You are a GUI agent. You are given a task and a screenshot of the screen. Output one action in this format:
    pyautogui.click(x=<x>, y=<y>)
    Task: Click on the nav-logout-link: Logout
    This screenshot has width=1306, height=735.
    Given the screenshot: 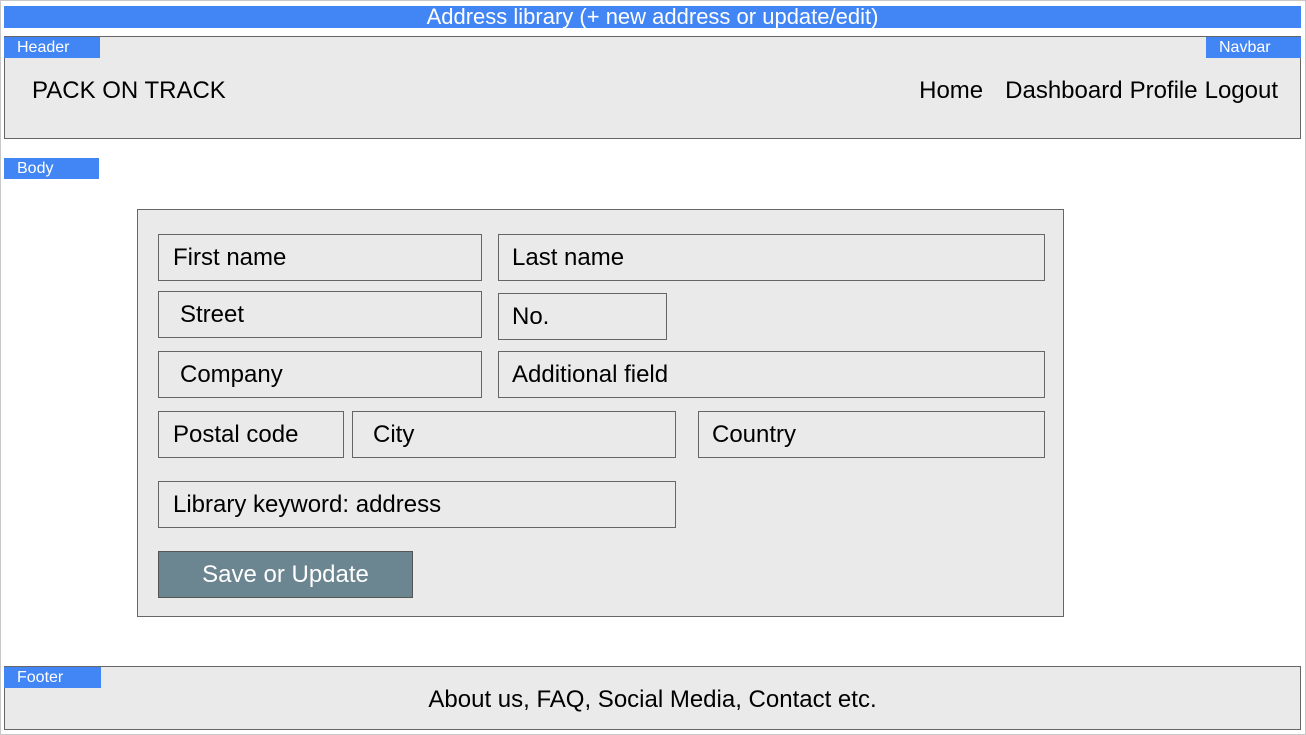 What is the action you would take?
    pyautogui.click(x=1241, y=90)
    